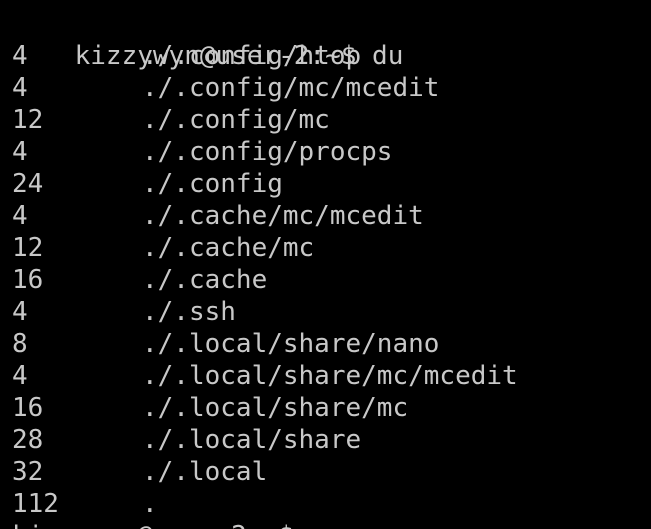  Describe the element at coordinates (330, 376) in the screenshot. I see `du-path: ./.local/share/mc/mcedit` at that location.